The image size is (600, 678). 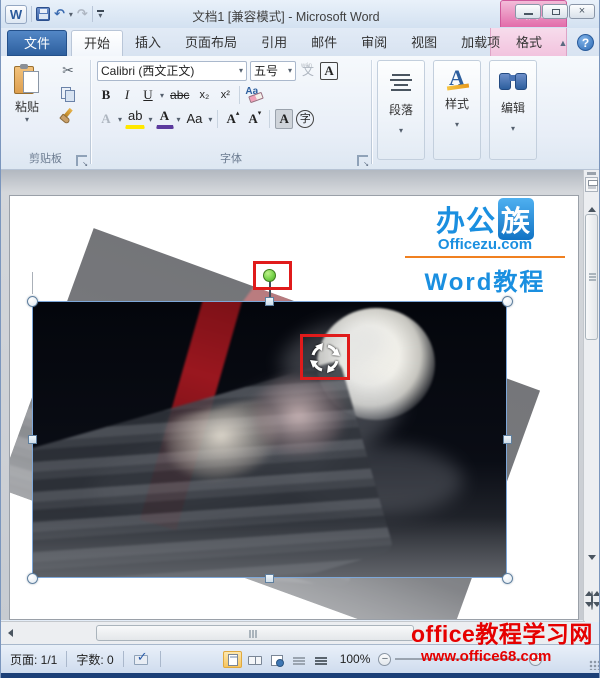 What do you see at coordinates (164, 119) in the screenshot?
I see `font-color-button: A` at bounding box center [164, 119].